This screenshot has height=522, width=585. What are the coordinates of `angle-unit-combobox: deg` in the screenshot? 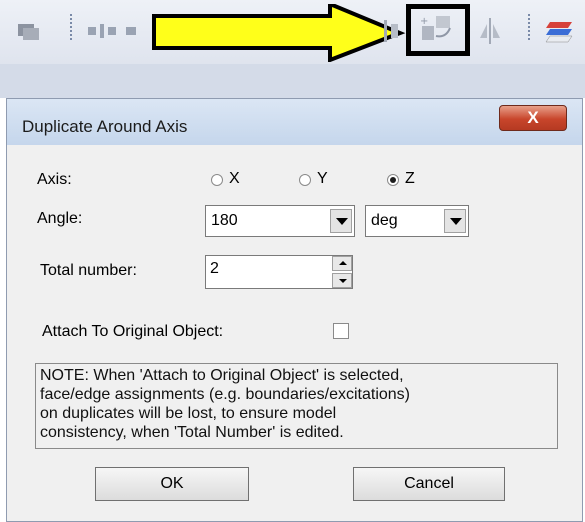 It's located at (417, 221).